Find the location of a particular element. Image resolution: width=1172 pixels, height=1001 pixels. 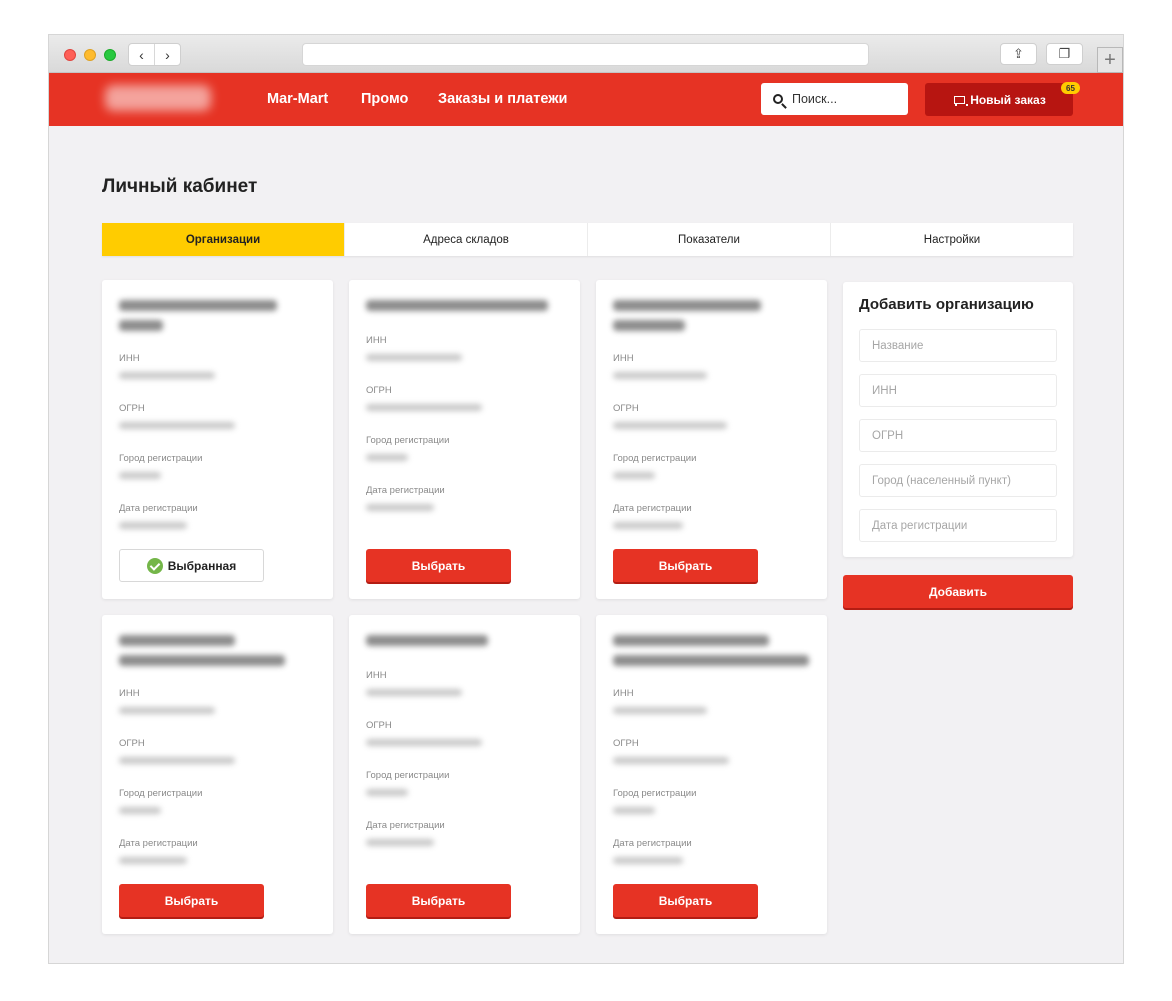

search-box is located at coordinates (834, 99).